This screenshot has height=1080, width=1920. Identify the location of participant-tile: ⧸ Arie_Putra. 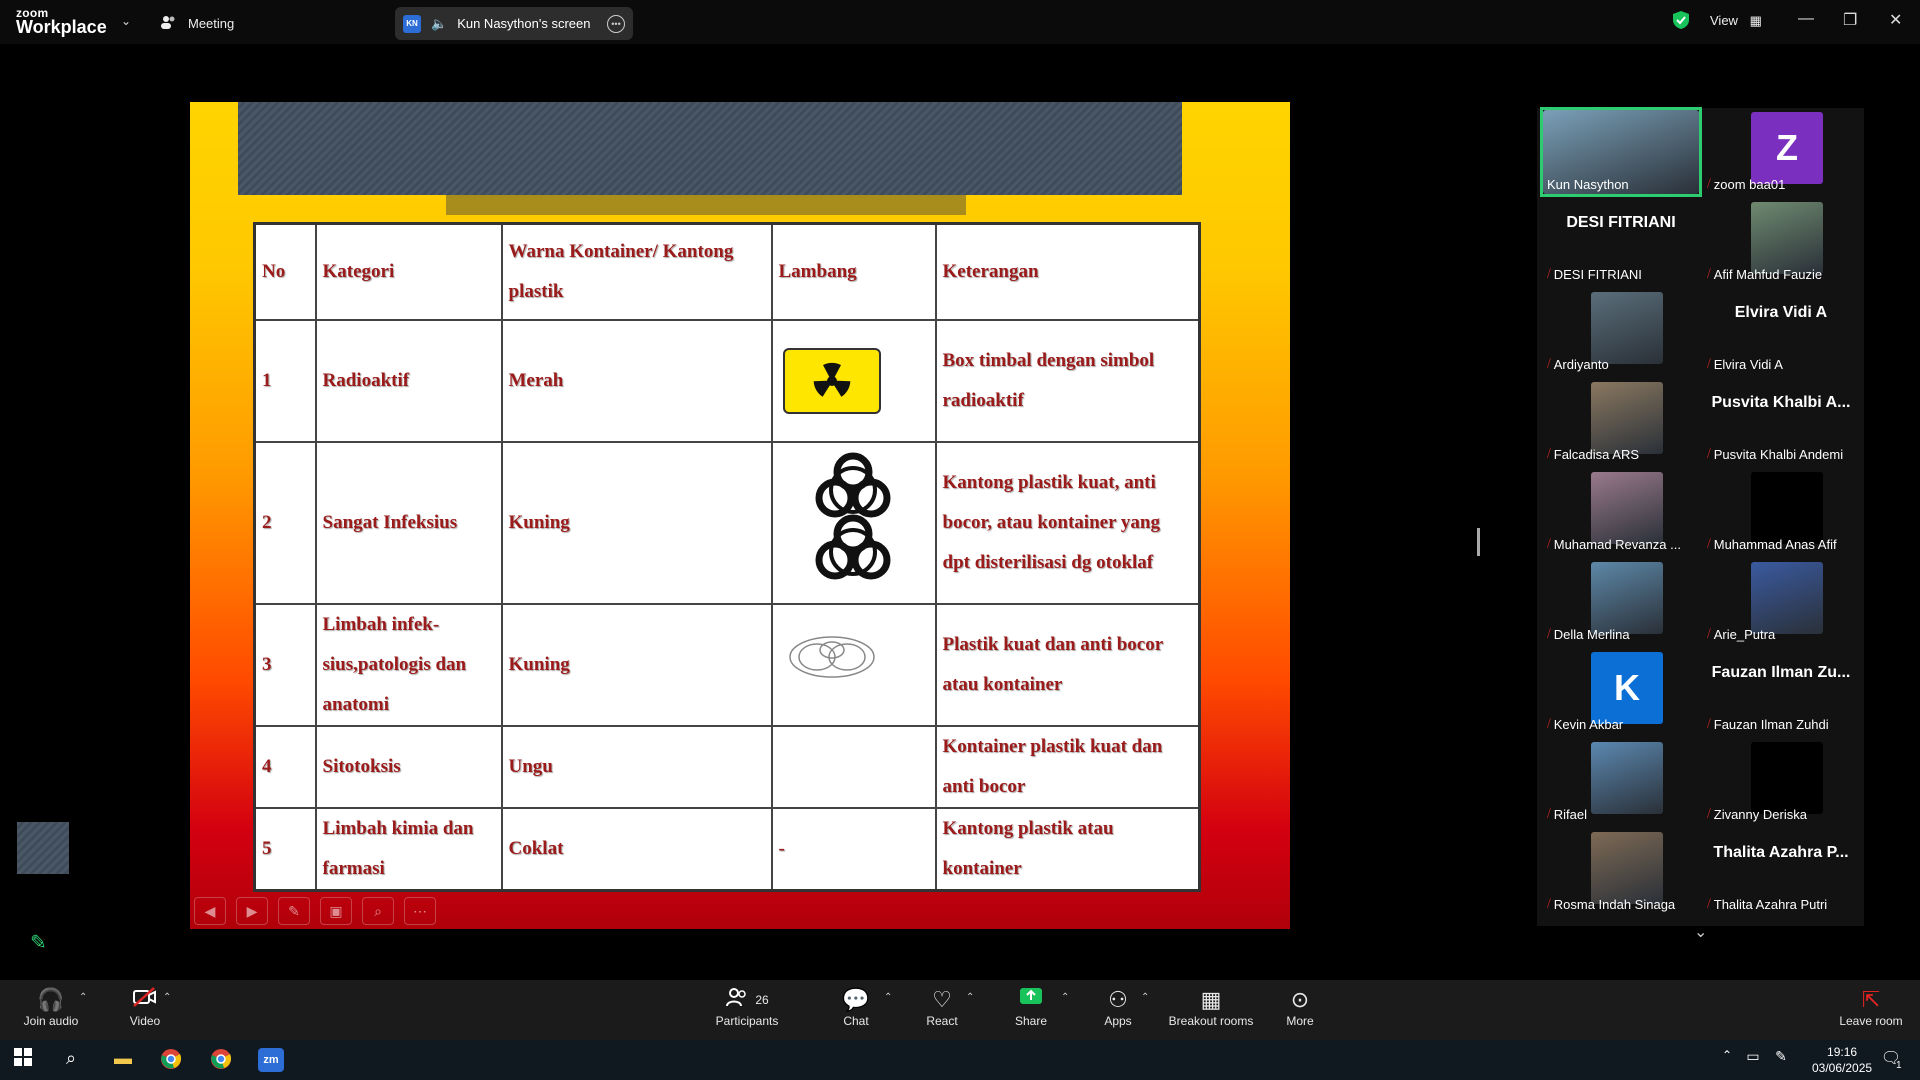
(1781, 602).